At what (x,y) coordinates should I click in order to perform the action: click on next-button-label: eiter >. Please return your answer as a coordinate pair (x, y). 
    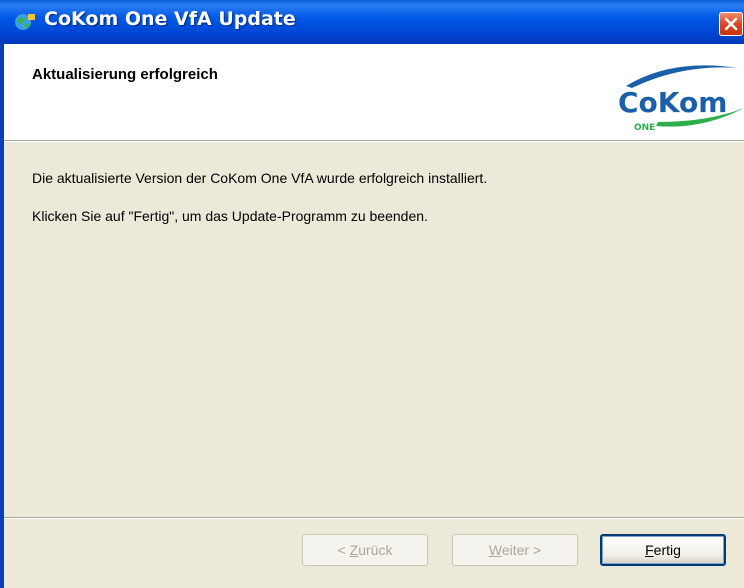
    Looking at the image, I should click on (521, 550).